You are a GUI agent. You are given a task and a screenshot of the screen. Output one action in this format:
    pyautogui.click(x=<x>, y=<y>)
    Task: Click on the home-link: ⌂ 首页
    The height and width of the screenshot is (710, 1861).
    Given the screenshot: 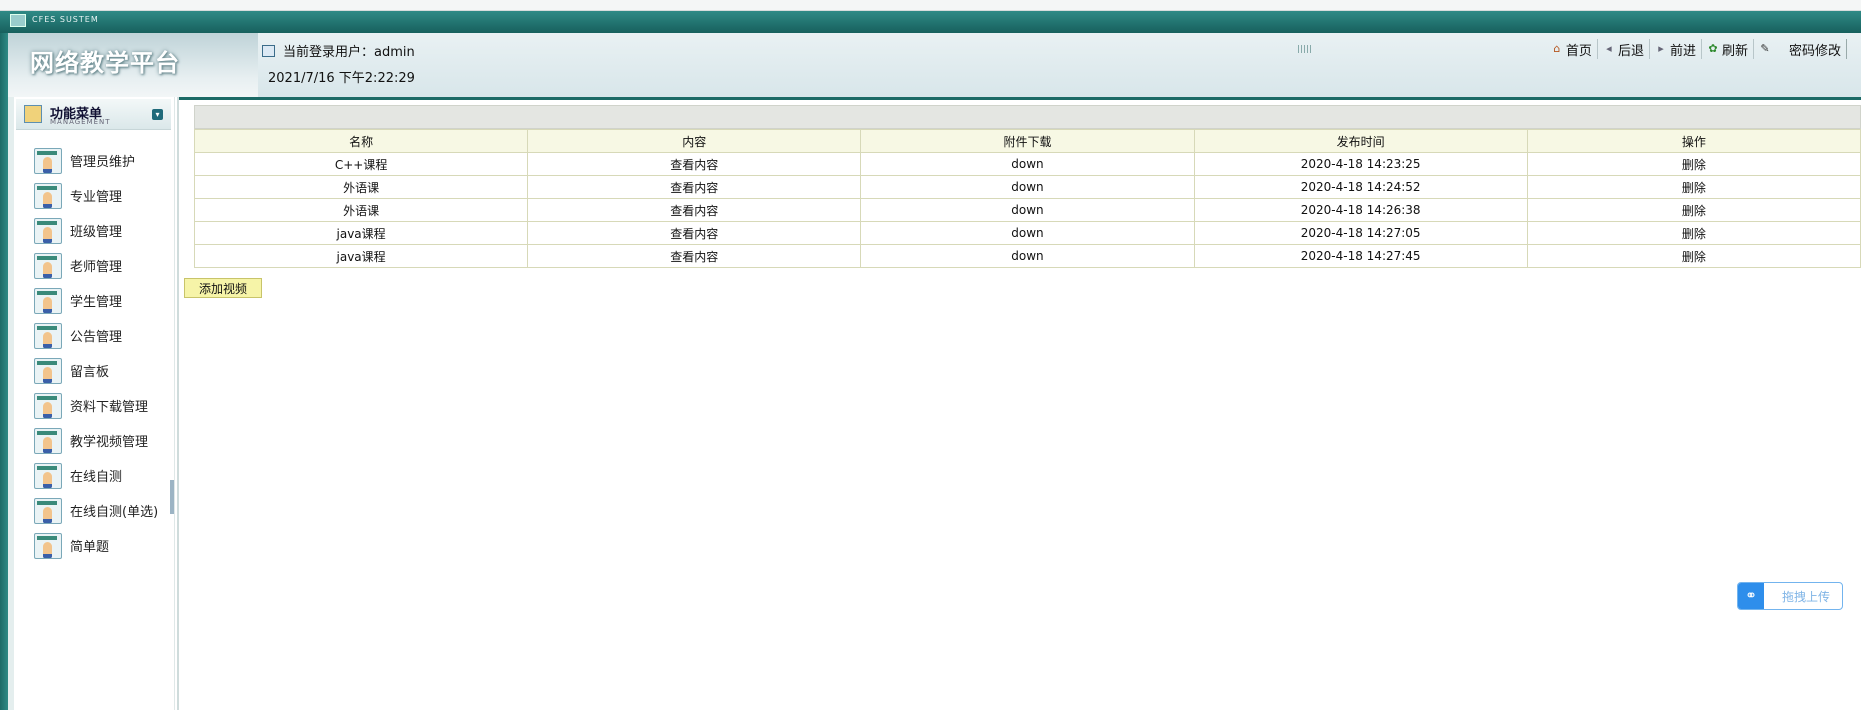 What is the action you would take?
    pyautogui.click(x=1572, y=49)
    